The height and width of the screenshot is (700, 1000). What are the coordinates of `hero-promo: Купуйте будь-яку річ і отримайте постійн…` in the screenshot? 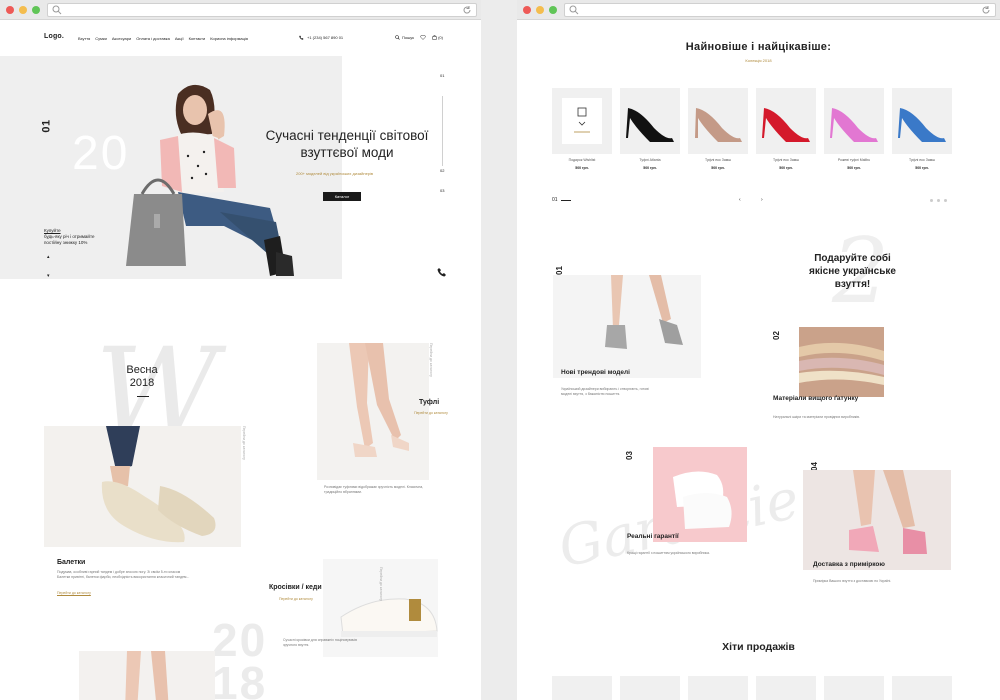 It's located at (70, 237).